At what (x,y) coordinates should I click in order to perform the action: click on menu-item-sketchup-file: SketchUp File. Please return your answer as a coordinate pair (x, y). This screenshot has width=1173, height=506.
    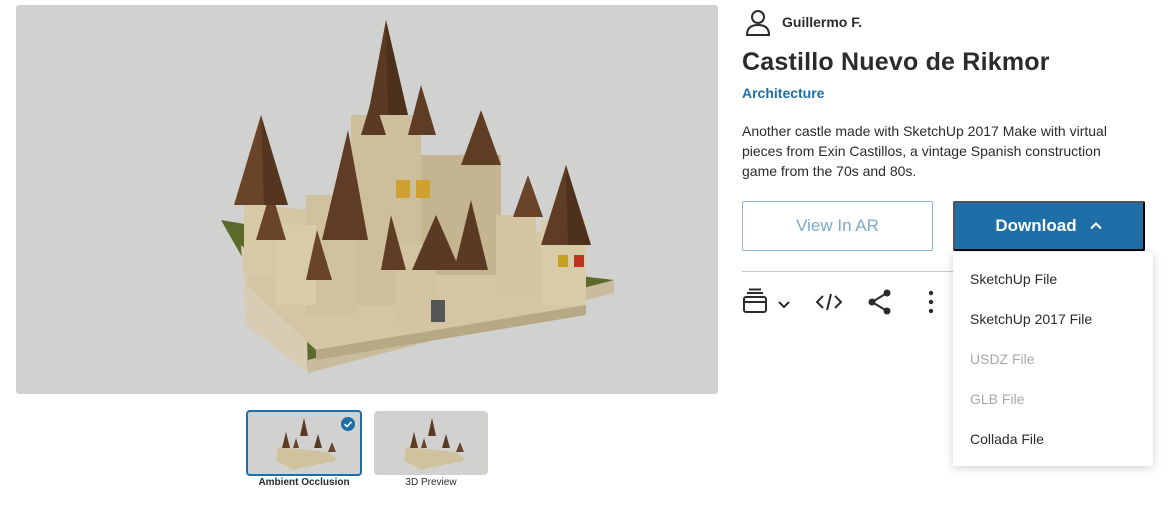
    Looking at the image, I should click on (1013, 279).